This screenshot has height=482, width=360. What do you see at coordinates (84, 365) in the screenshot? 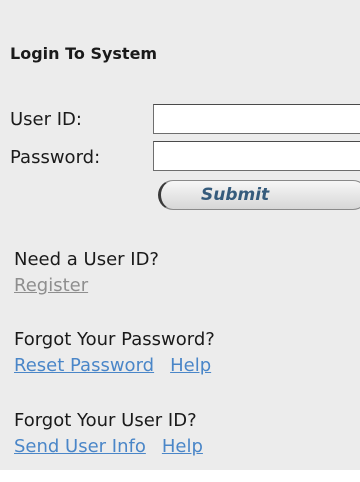
I see `reset-password-link: Reset Password` at bounding box center [84, 365].